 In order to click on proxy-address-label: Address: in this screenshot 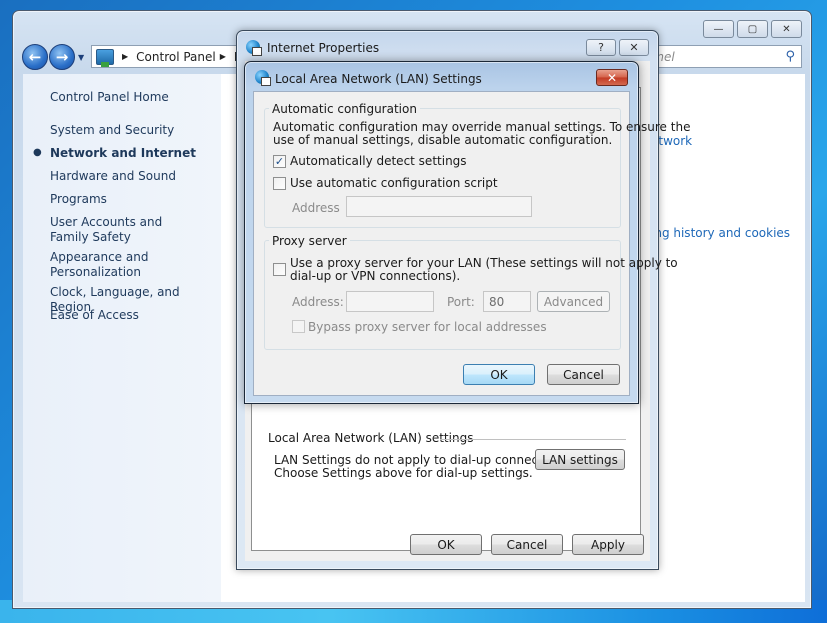, I will do `click(318, 302)`.